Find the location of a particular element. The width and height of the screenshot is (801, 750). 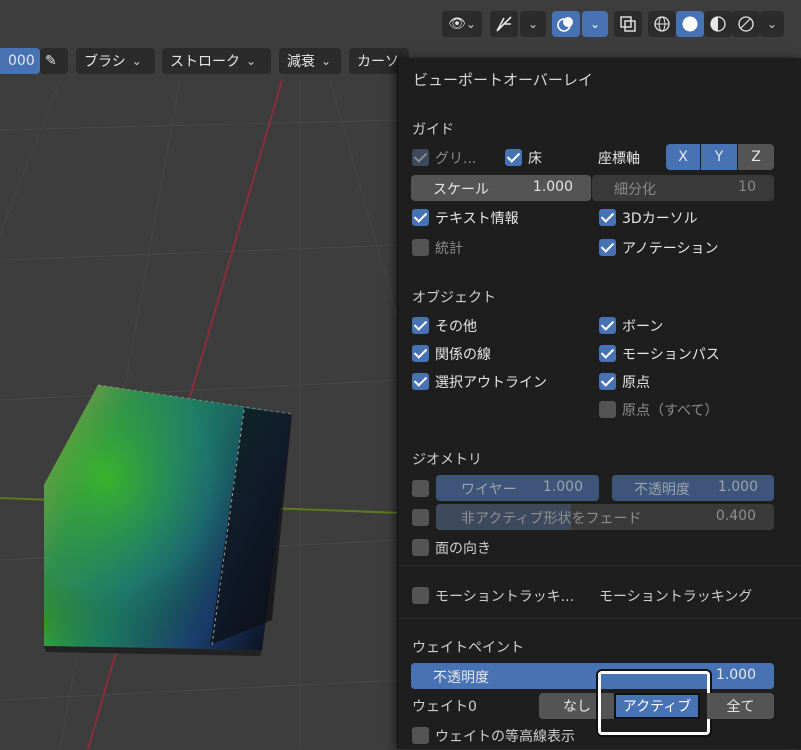

statistics-label: 統計 is located at coordinates (449, 249).